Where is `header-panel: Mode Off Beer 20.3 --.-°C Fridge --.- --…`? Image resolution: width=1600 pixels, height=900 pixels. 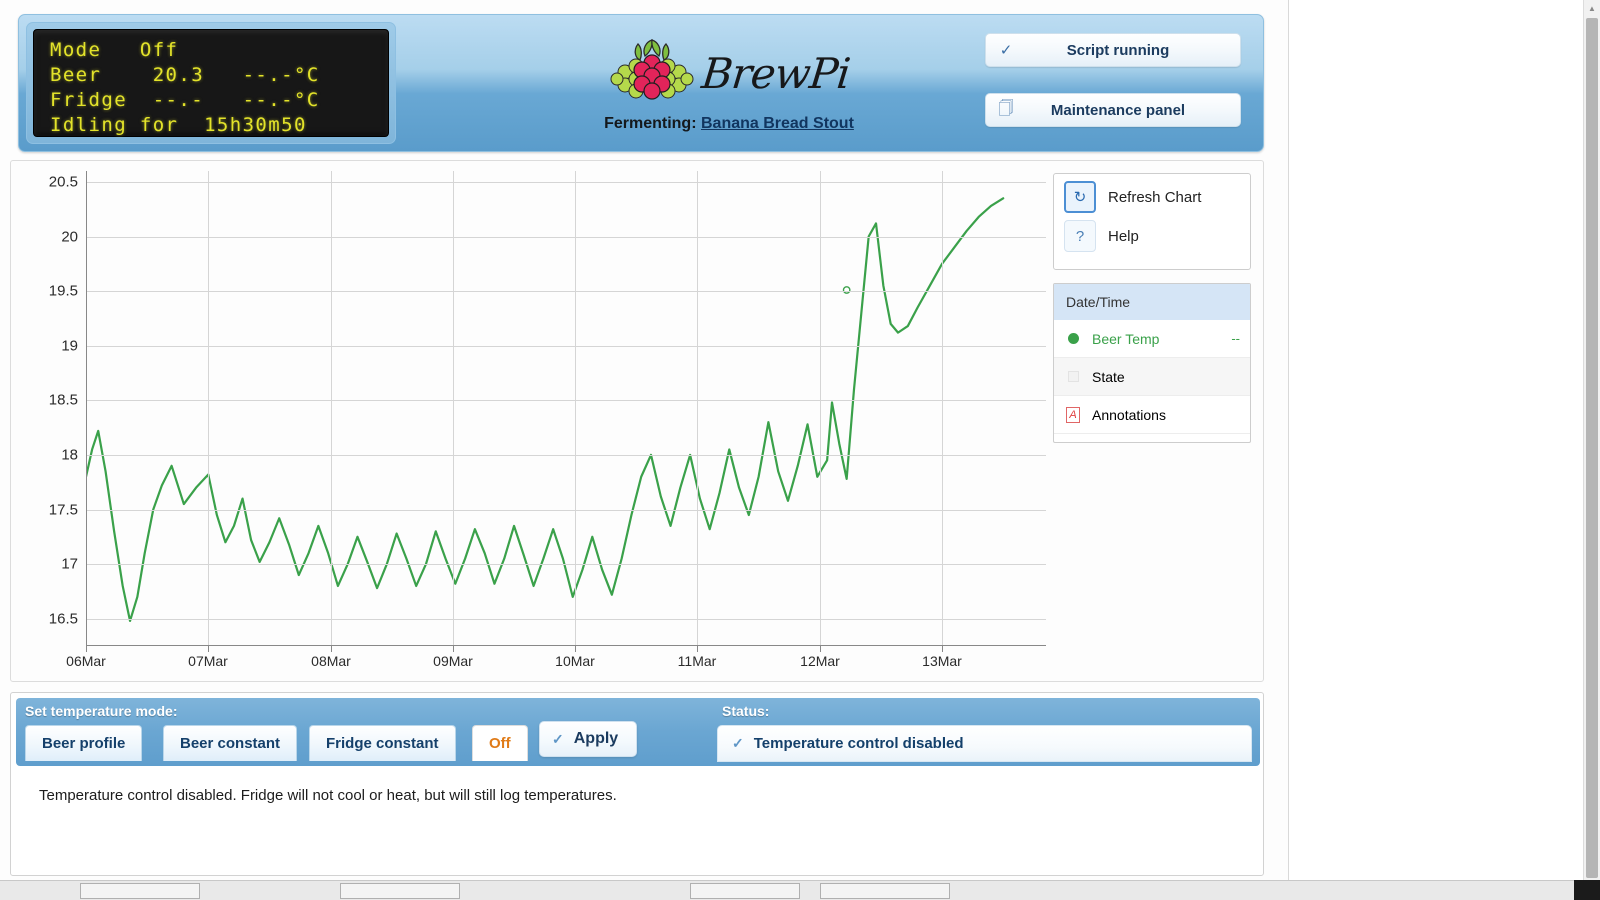 header-panel: Mode Off Beer 20.3 --.-°C Fridge --.- --… is located at coordinates (641, 83).